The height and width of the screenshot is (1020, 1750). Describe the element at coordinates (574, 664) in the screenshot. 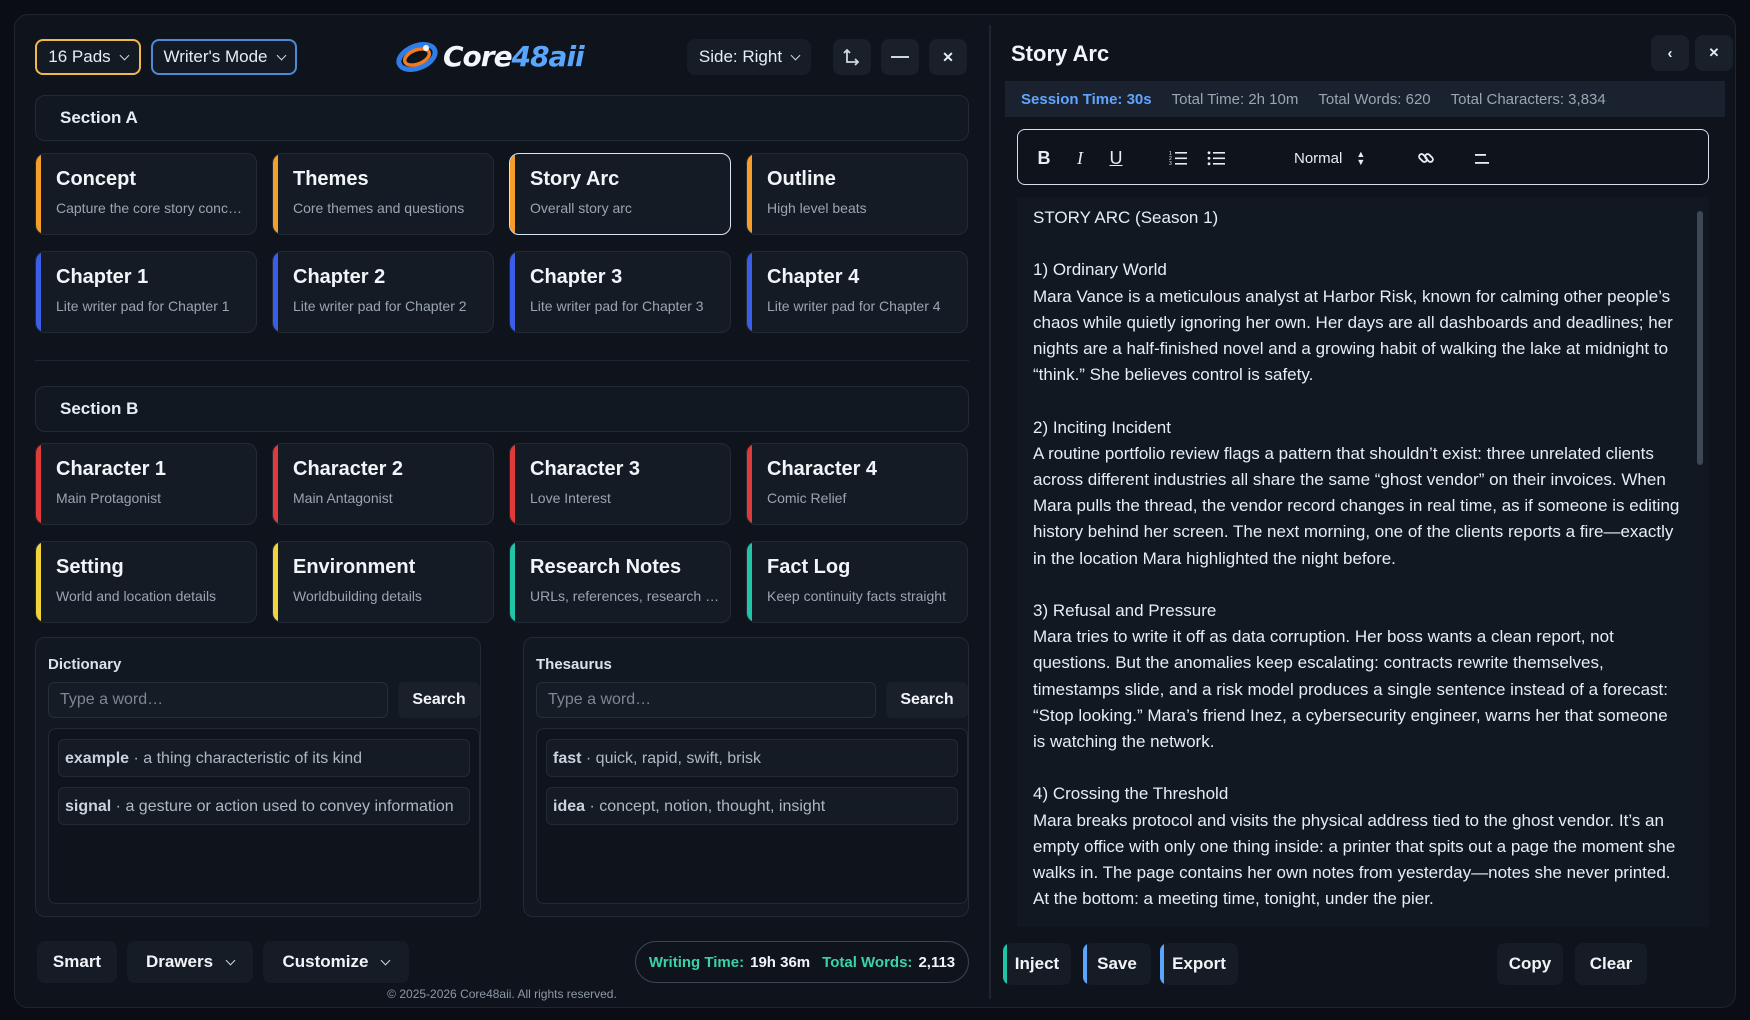

I see `thesaurus-label: Thesaurus` at that location.